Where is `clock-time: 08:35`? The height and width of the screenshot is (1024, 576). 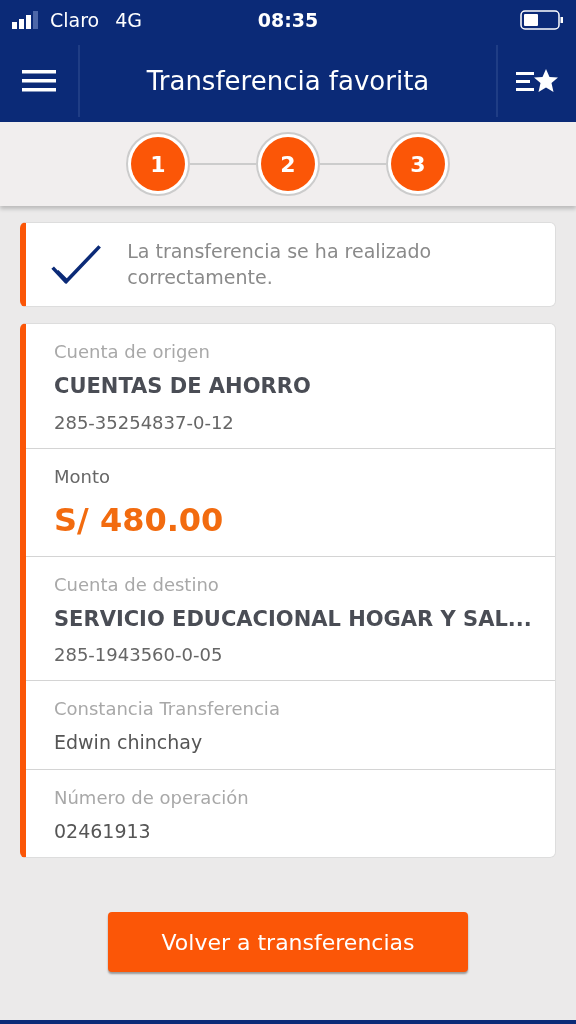 clock-time: 08:35 is located at coordinates (288, 19).